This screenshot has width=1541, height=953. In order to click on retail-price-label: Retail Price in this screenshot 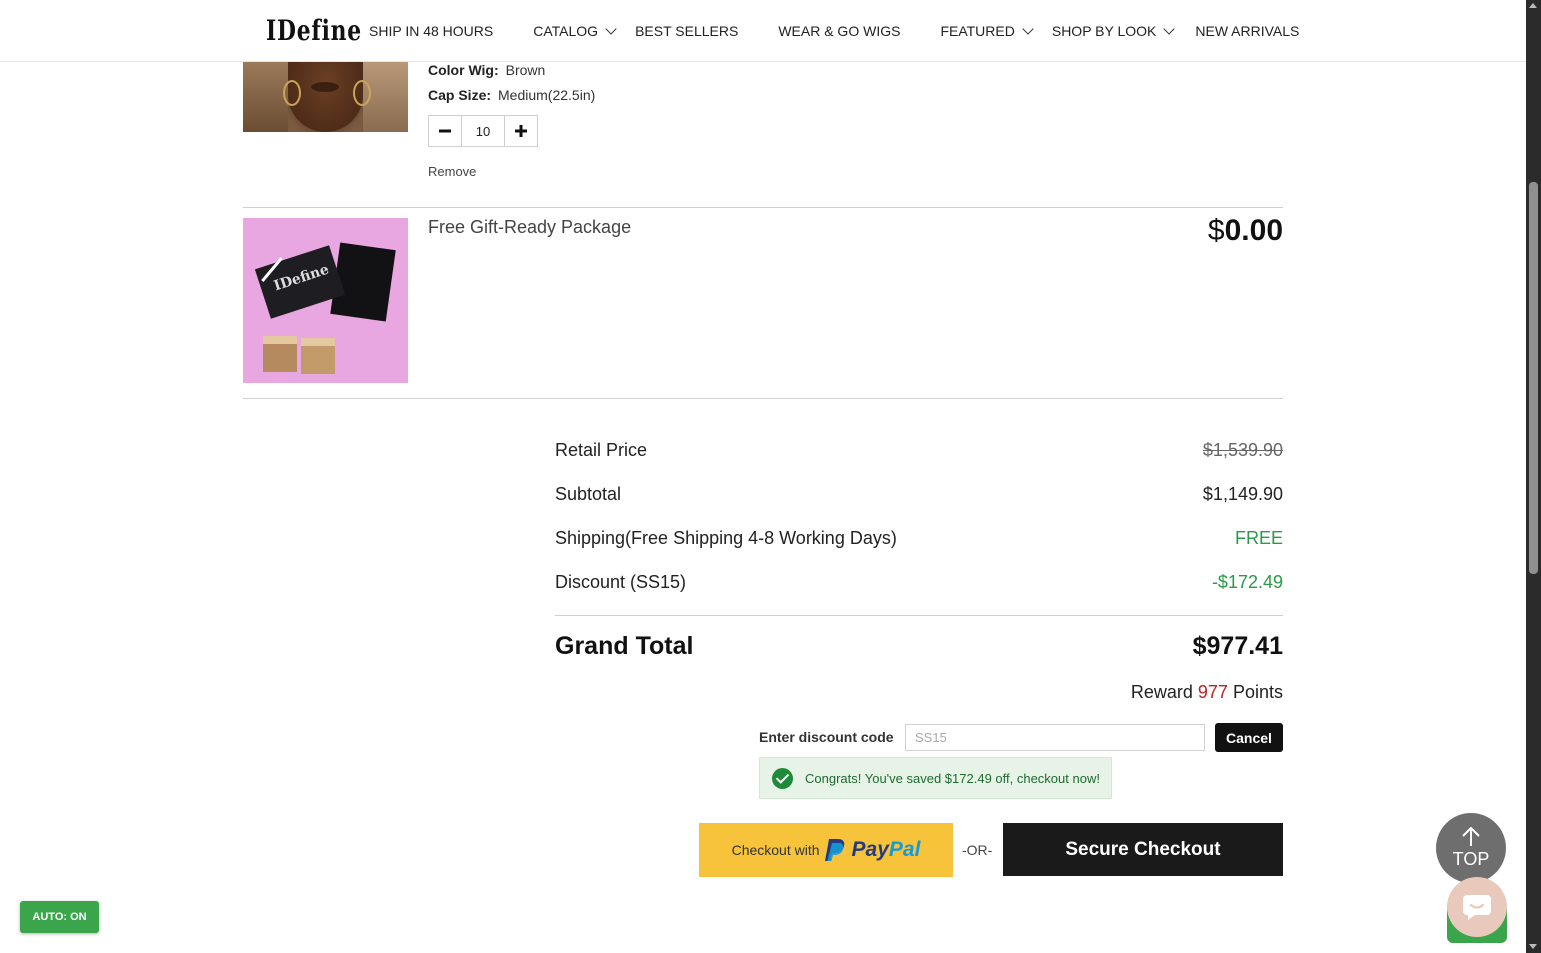, I will do `click(601, 450)`.